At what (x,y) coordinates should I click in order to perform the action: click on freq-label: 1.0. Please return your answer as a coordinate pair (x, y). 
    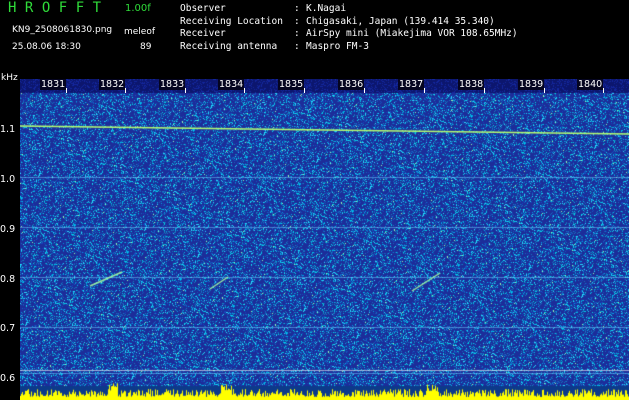
    Looking at the image, I should click on (8, 179).